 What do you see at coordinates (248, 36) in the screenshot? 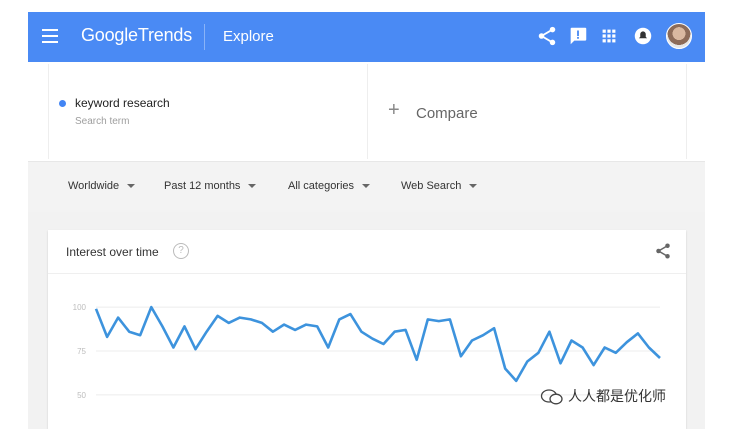
I see `page-title: Explore` at bounding box center [248, 36].